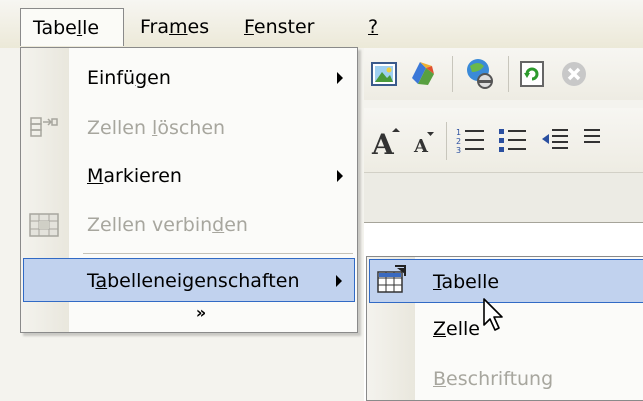  Describe the element at coordinates (480, 73) in the screenshot. I see `web-component-icon` at that location.